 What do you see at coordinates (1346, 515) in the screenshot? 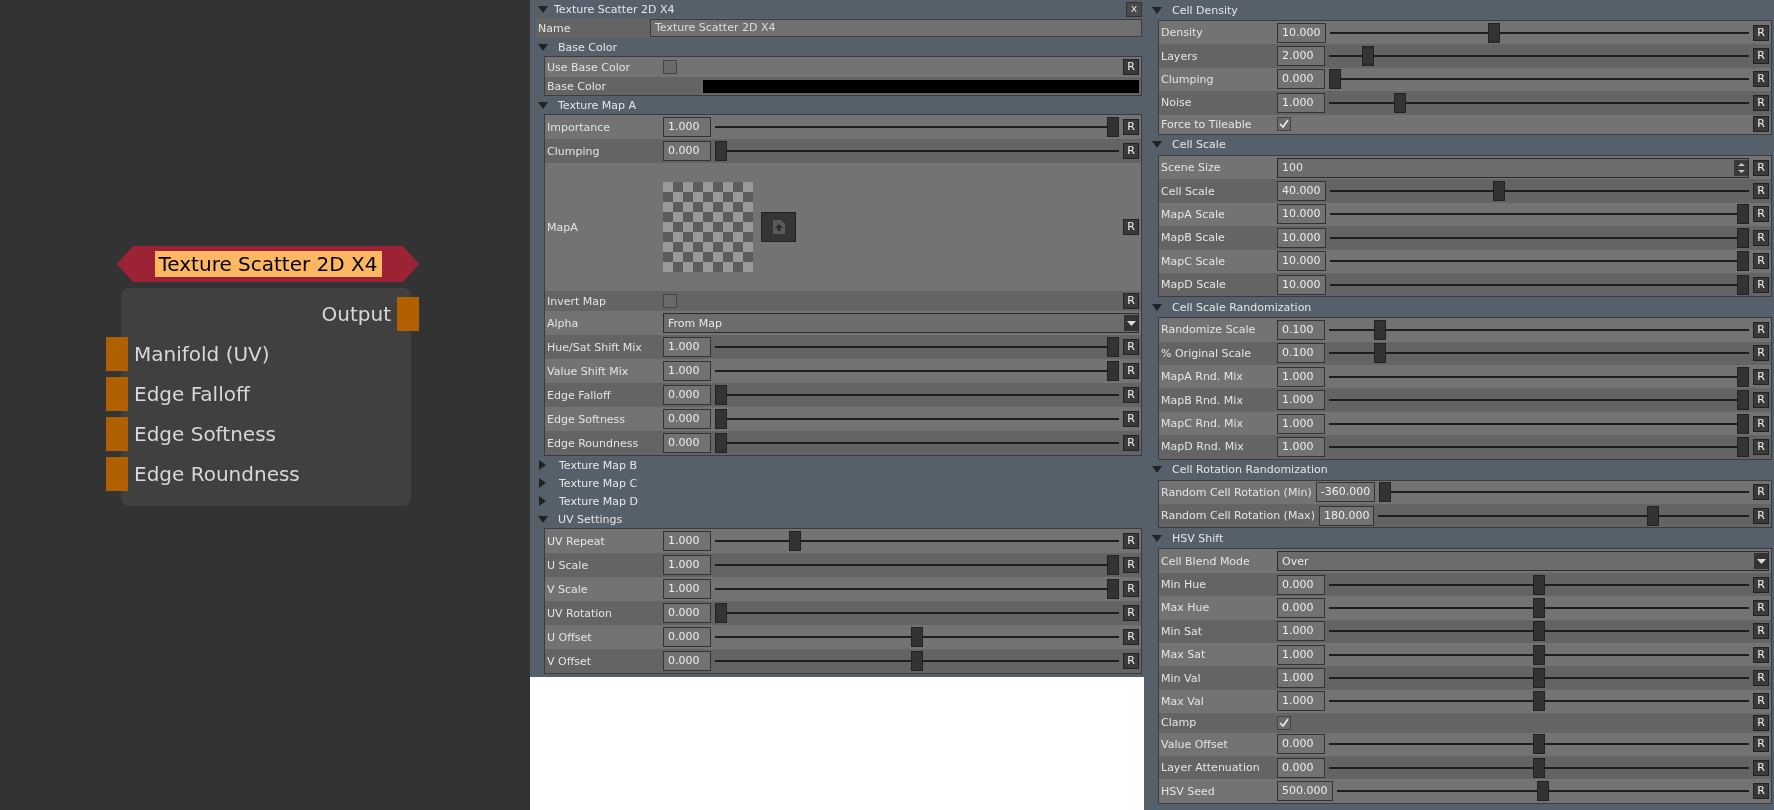
I see `value-field: 180.000` at bounding box center [1346, 515].